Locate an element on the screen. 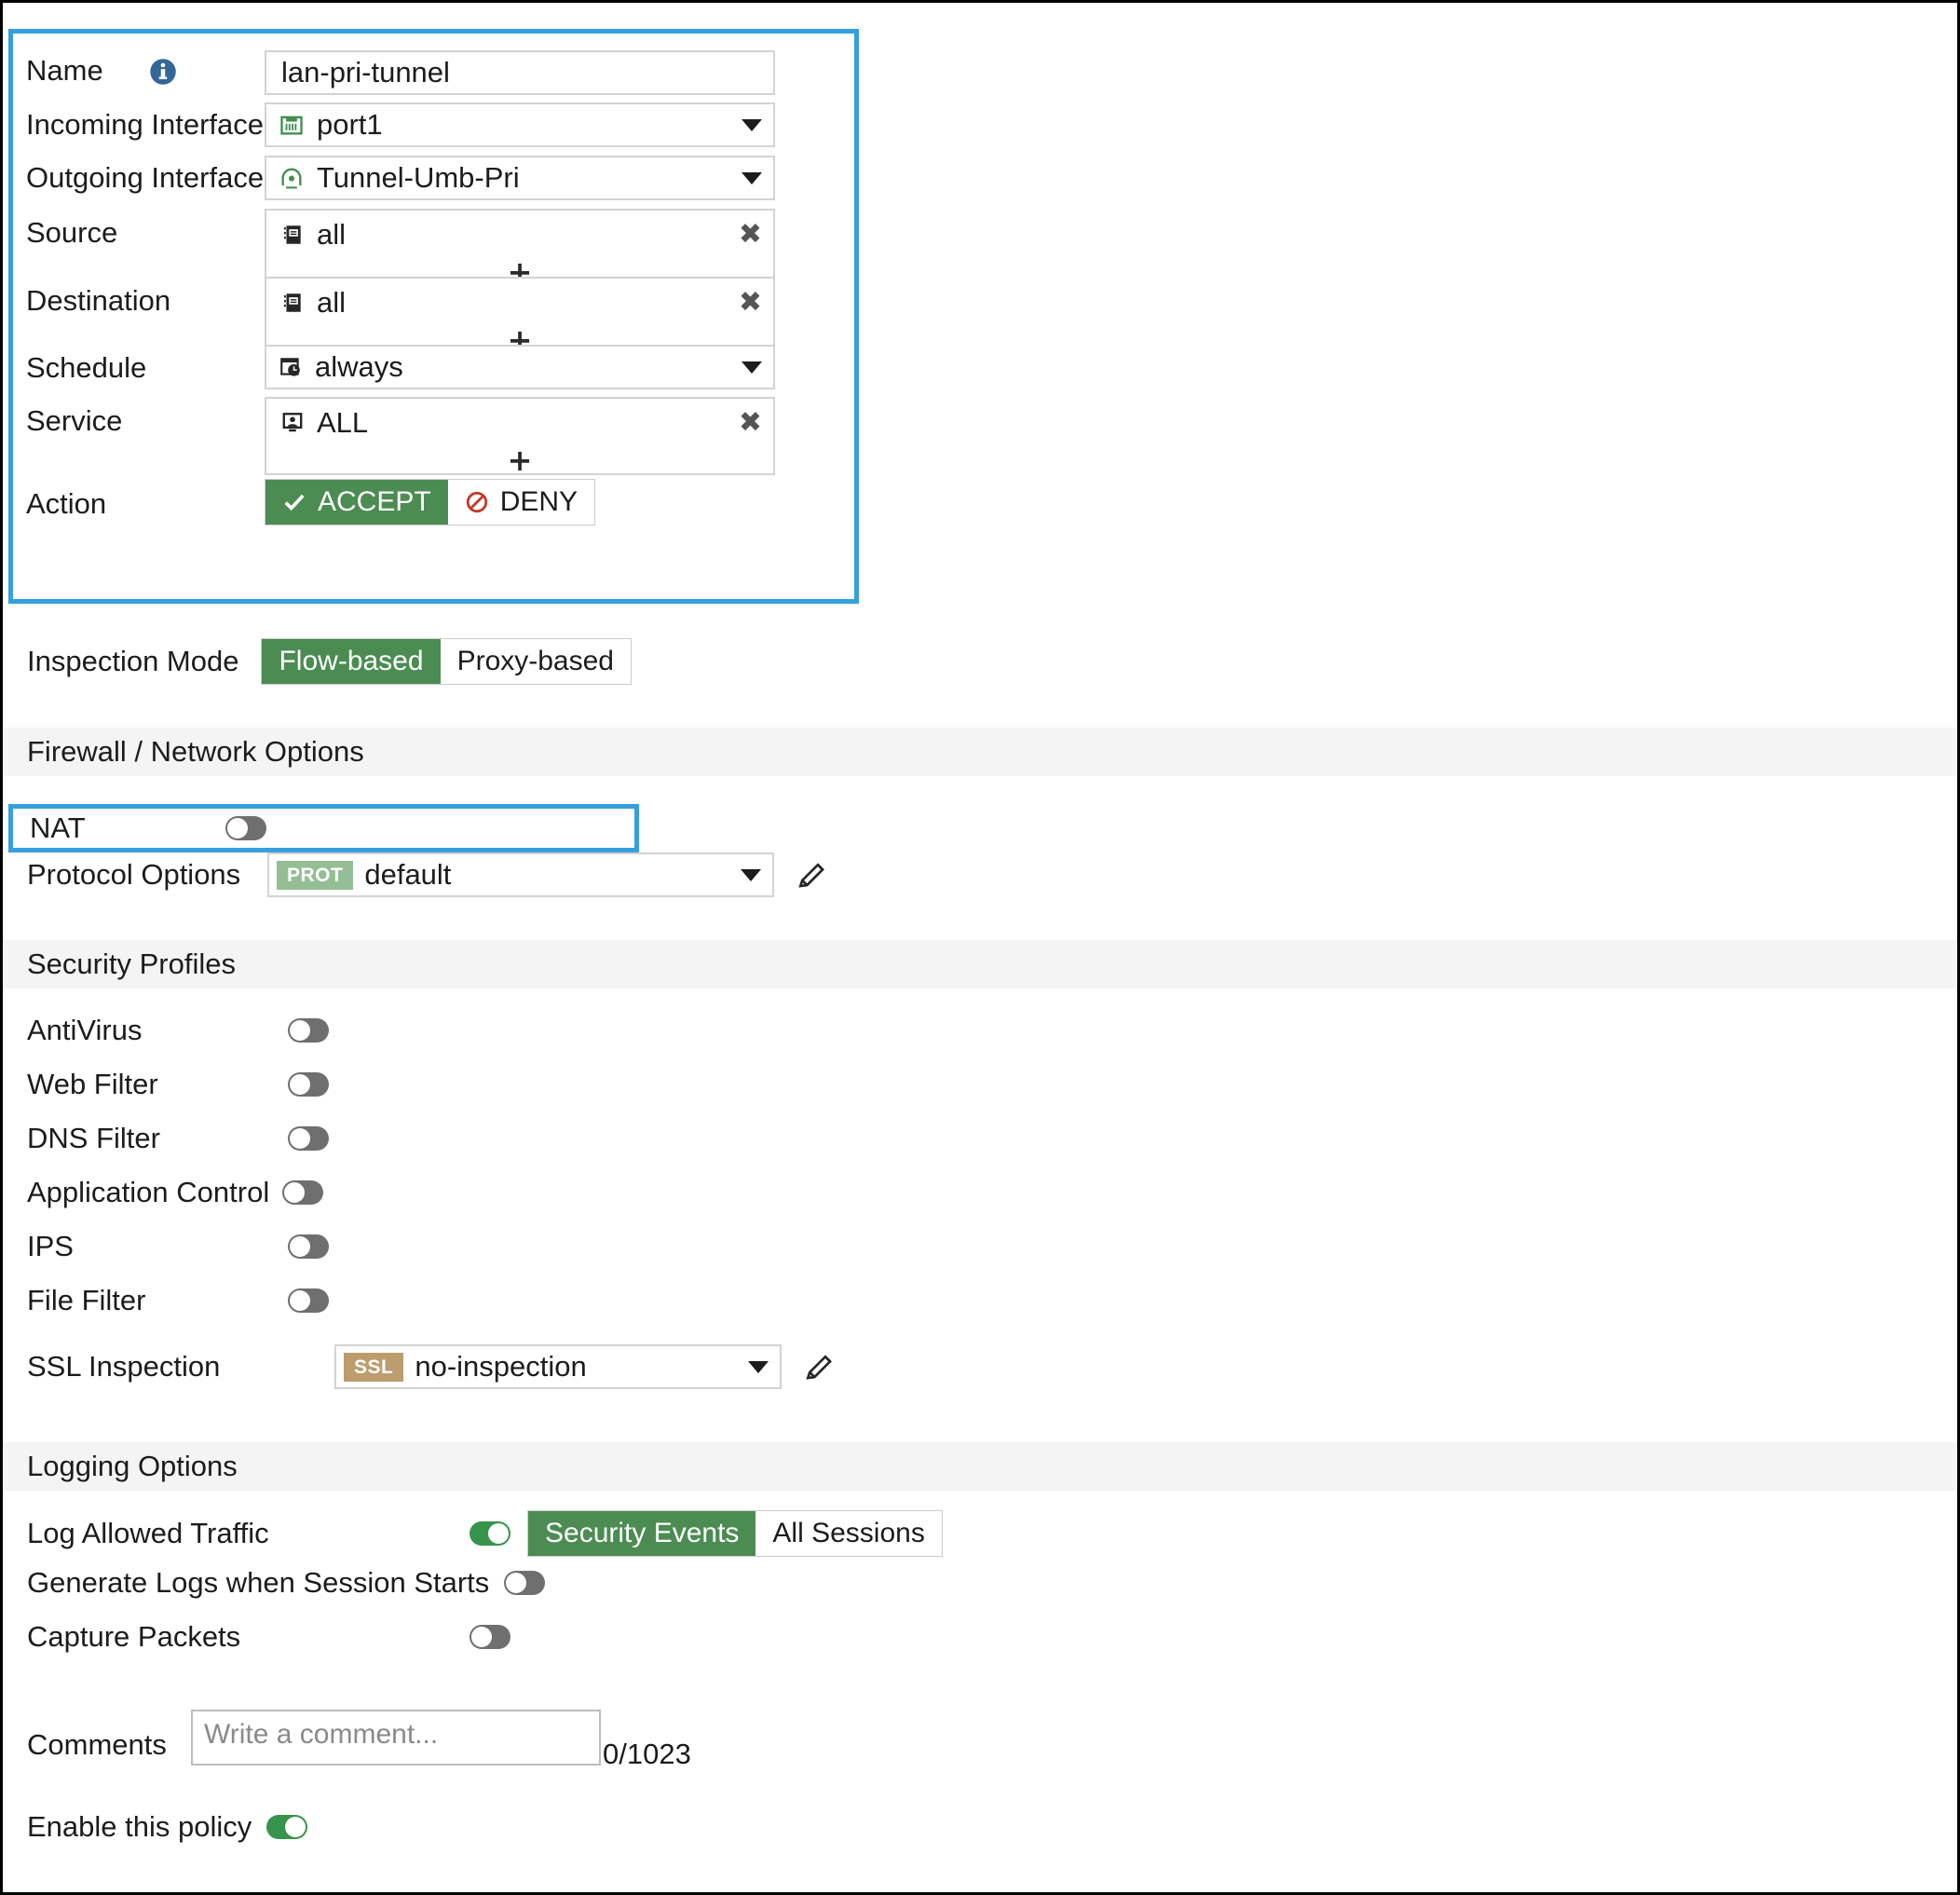 This screenshot has height=1895, width=1960. action-label: Action is located at coordinates (66, 503).